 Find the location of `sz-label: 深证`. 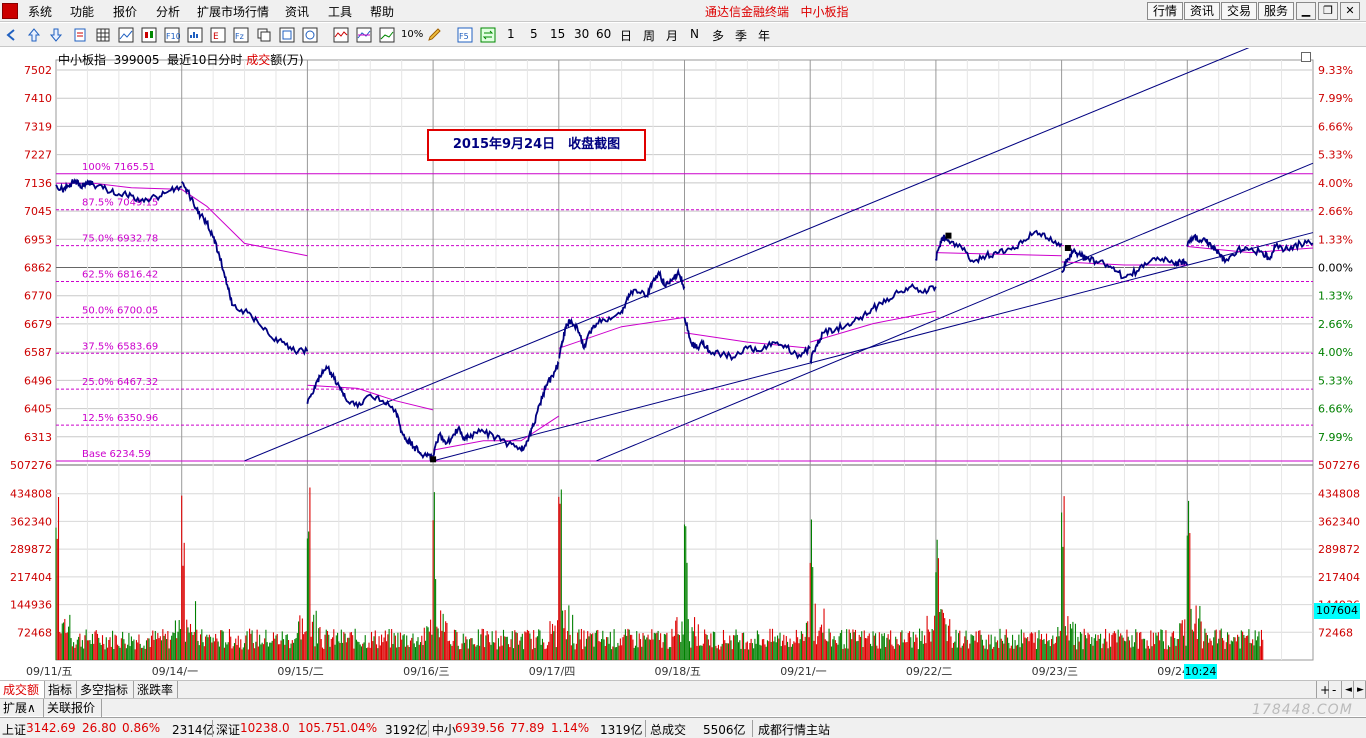

sz-label: 深证 is located at coordinates (228, 730).